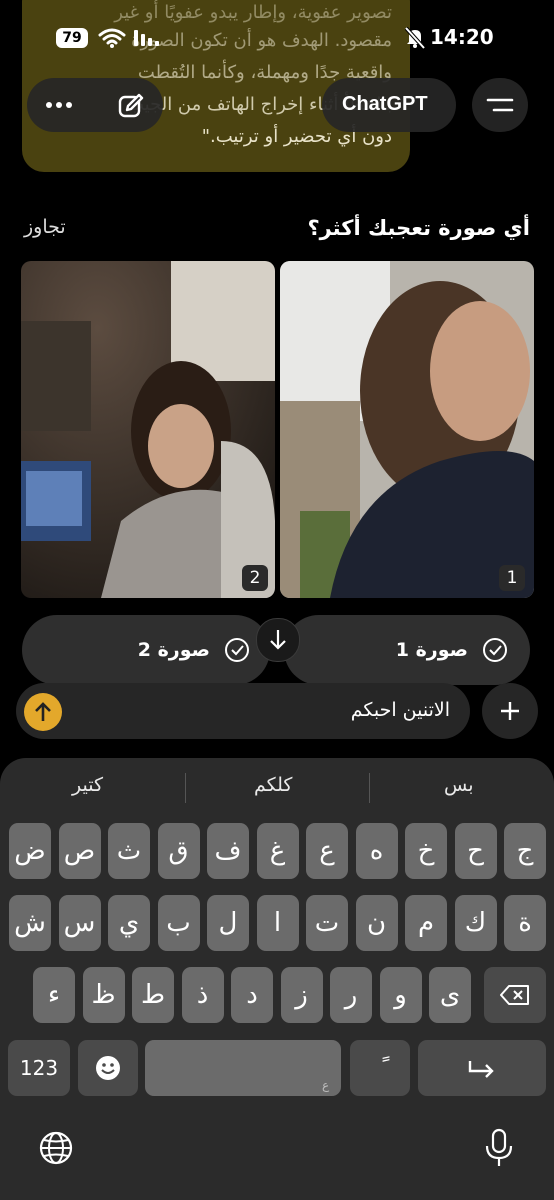 The width and height of the screenshot is (554, 1200). What do you see at coordinates (376, 851) in the screenshot?
I see `letter-key: ه` at bounding box center [376, 851].